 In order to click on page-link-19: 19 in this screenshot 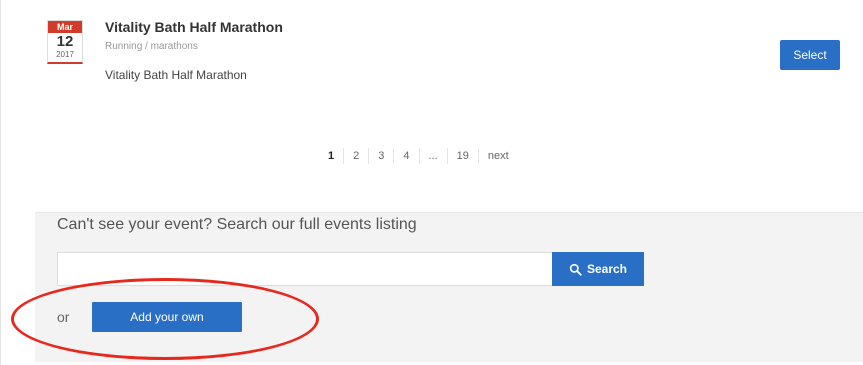, I will do `click(462, 156)`.